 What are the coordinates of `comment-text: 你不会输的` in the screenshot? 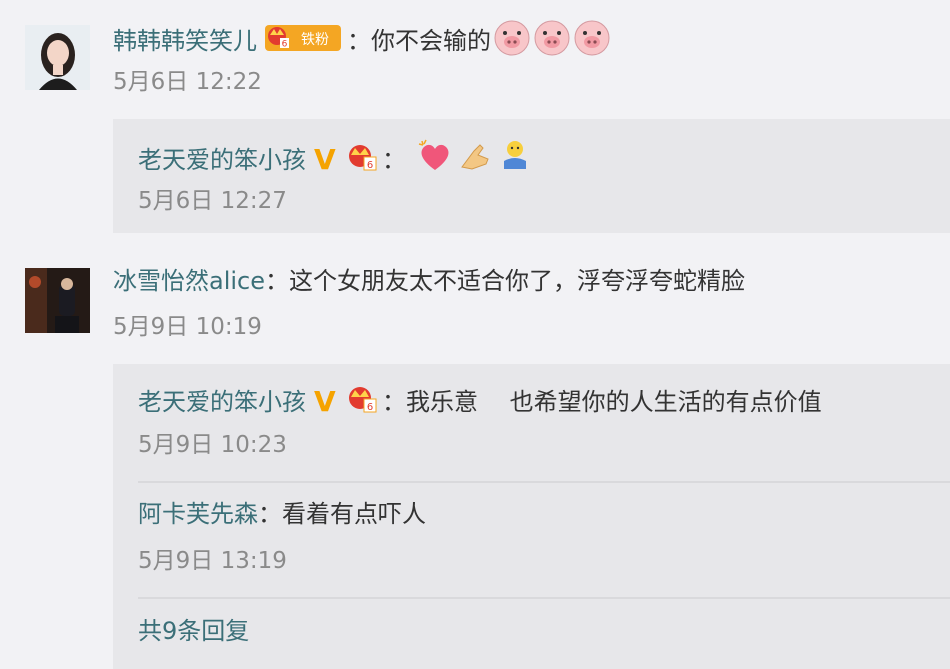 It's located at (431, 41).